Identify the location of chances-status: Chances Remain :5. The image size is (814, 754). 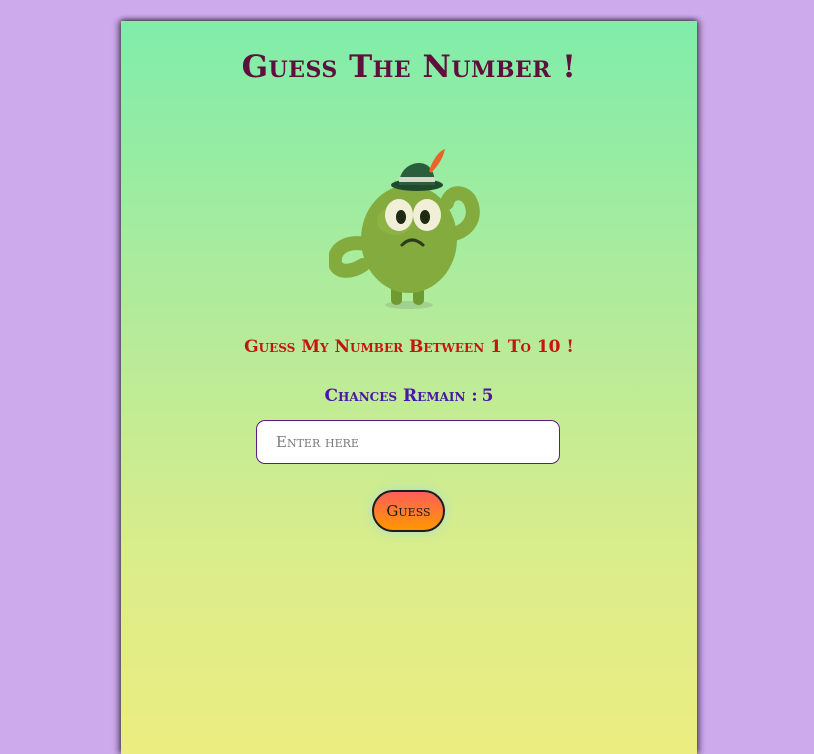
(409, 396).